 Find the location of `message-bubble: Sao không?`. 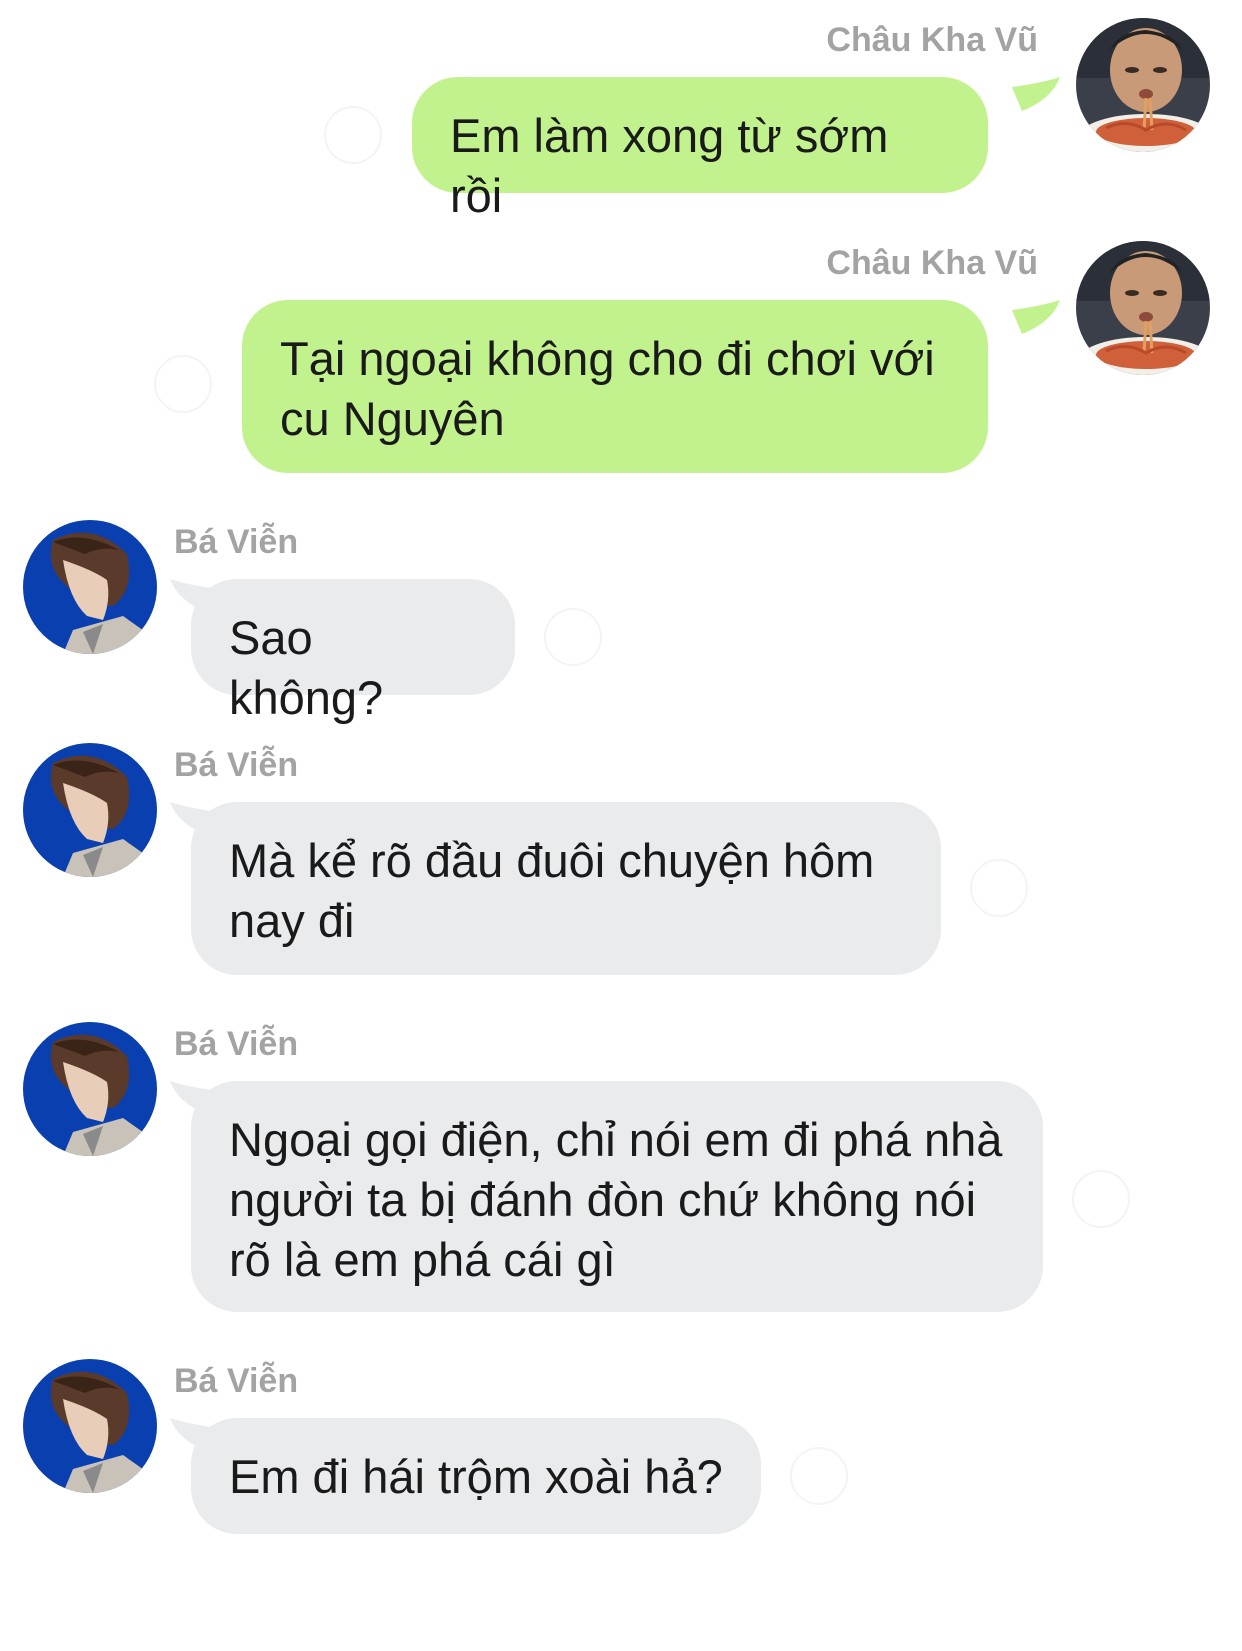

message-bubble: Sao không? is located at coordinates (353, 651).